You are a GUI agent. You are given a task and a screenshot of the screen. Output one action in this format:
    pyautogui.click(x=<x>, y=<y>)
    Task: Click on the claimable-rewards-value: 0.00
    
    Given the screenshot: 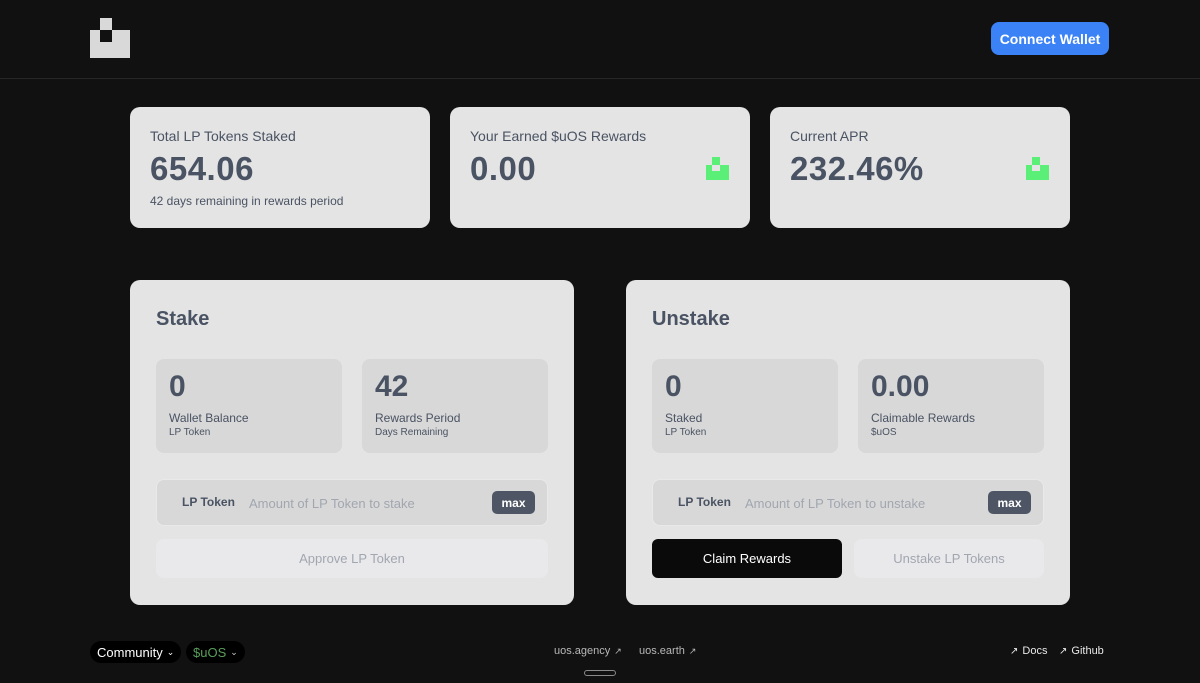 What is the action you would take?
    pyautogui.click(x=900, y=386)
    